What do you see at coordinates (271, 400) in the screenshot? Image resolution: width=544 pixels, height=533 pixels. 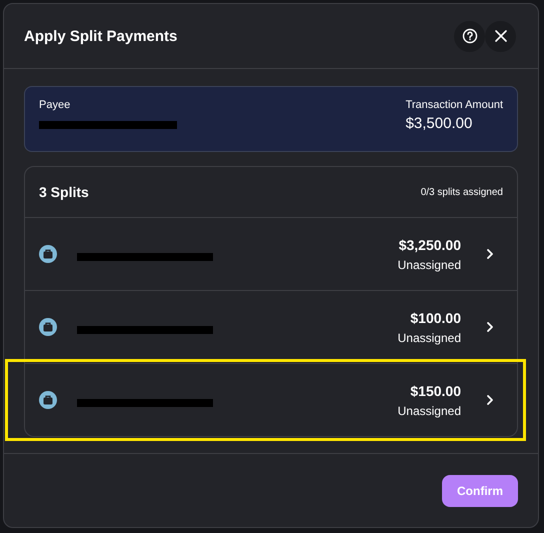 I see `split-row: $150.00 Unassigned` at bounding box center [271, 400].